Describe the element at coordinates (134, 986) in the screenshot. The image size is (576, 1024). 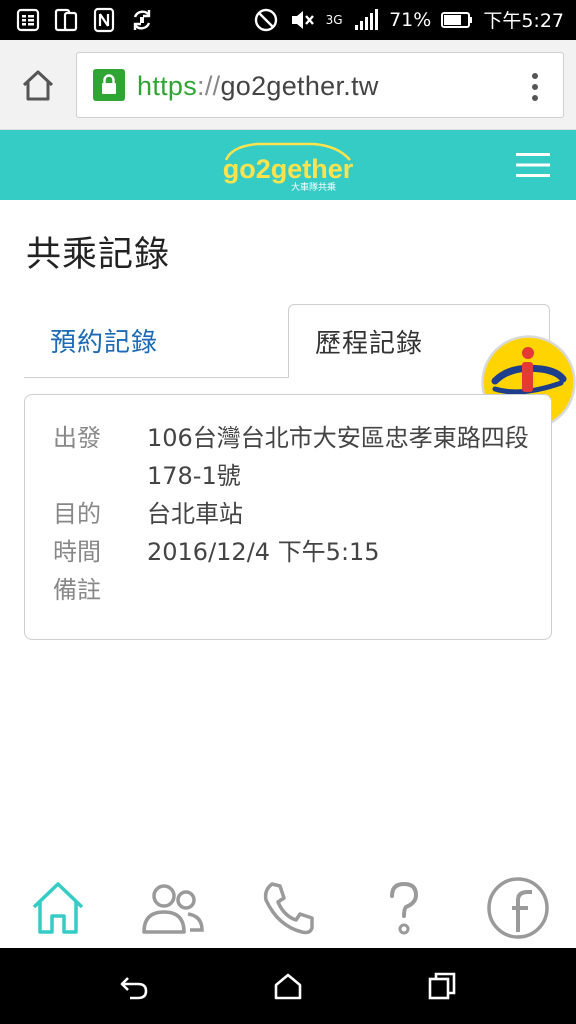
I see `back-icon` at that location.